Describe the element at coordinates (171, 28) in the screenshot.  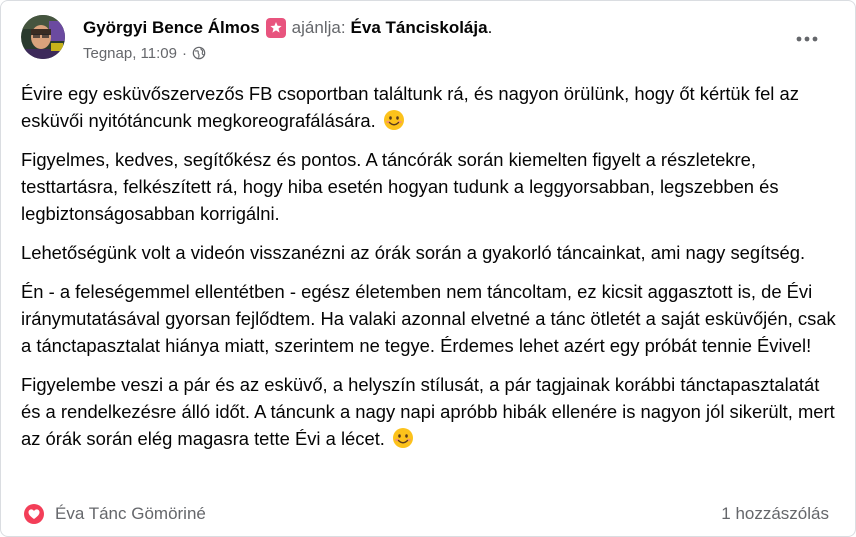
I see `author-name: Györgyi Bence Álmos` at that location.